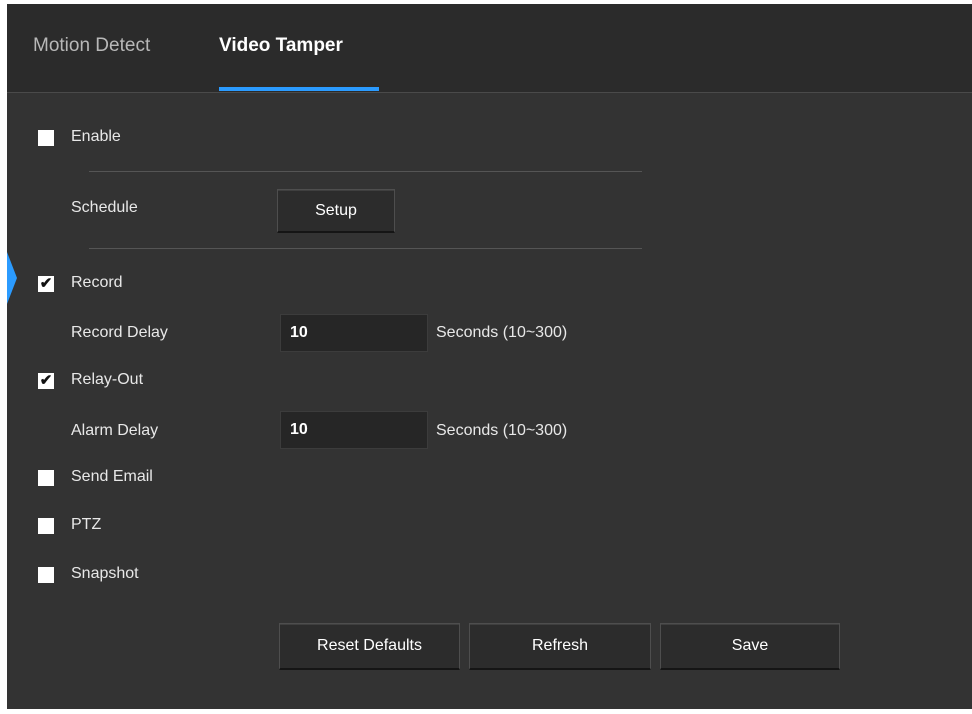 This screenshot has width=972, height=714. What do you see at coordinates (502, 430) in the screenshot?
I see `alarm-delay-unit: Seconds (10~300)` at bounding box center [502, 430].